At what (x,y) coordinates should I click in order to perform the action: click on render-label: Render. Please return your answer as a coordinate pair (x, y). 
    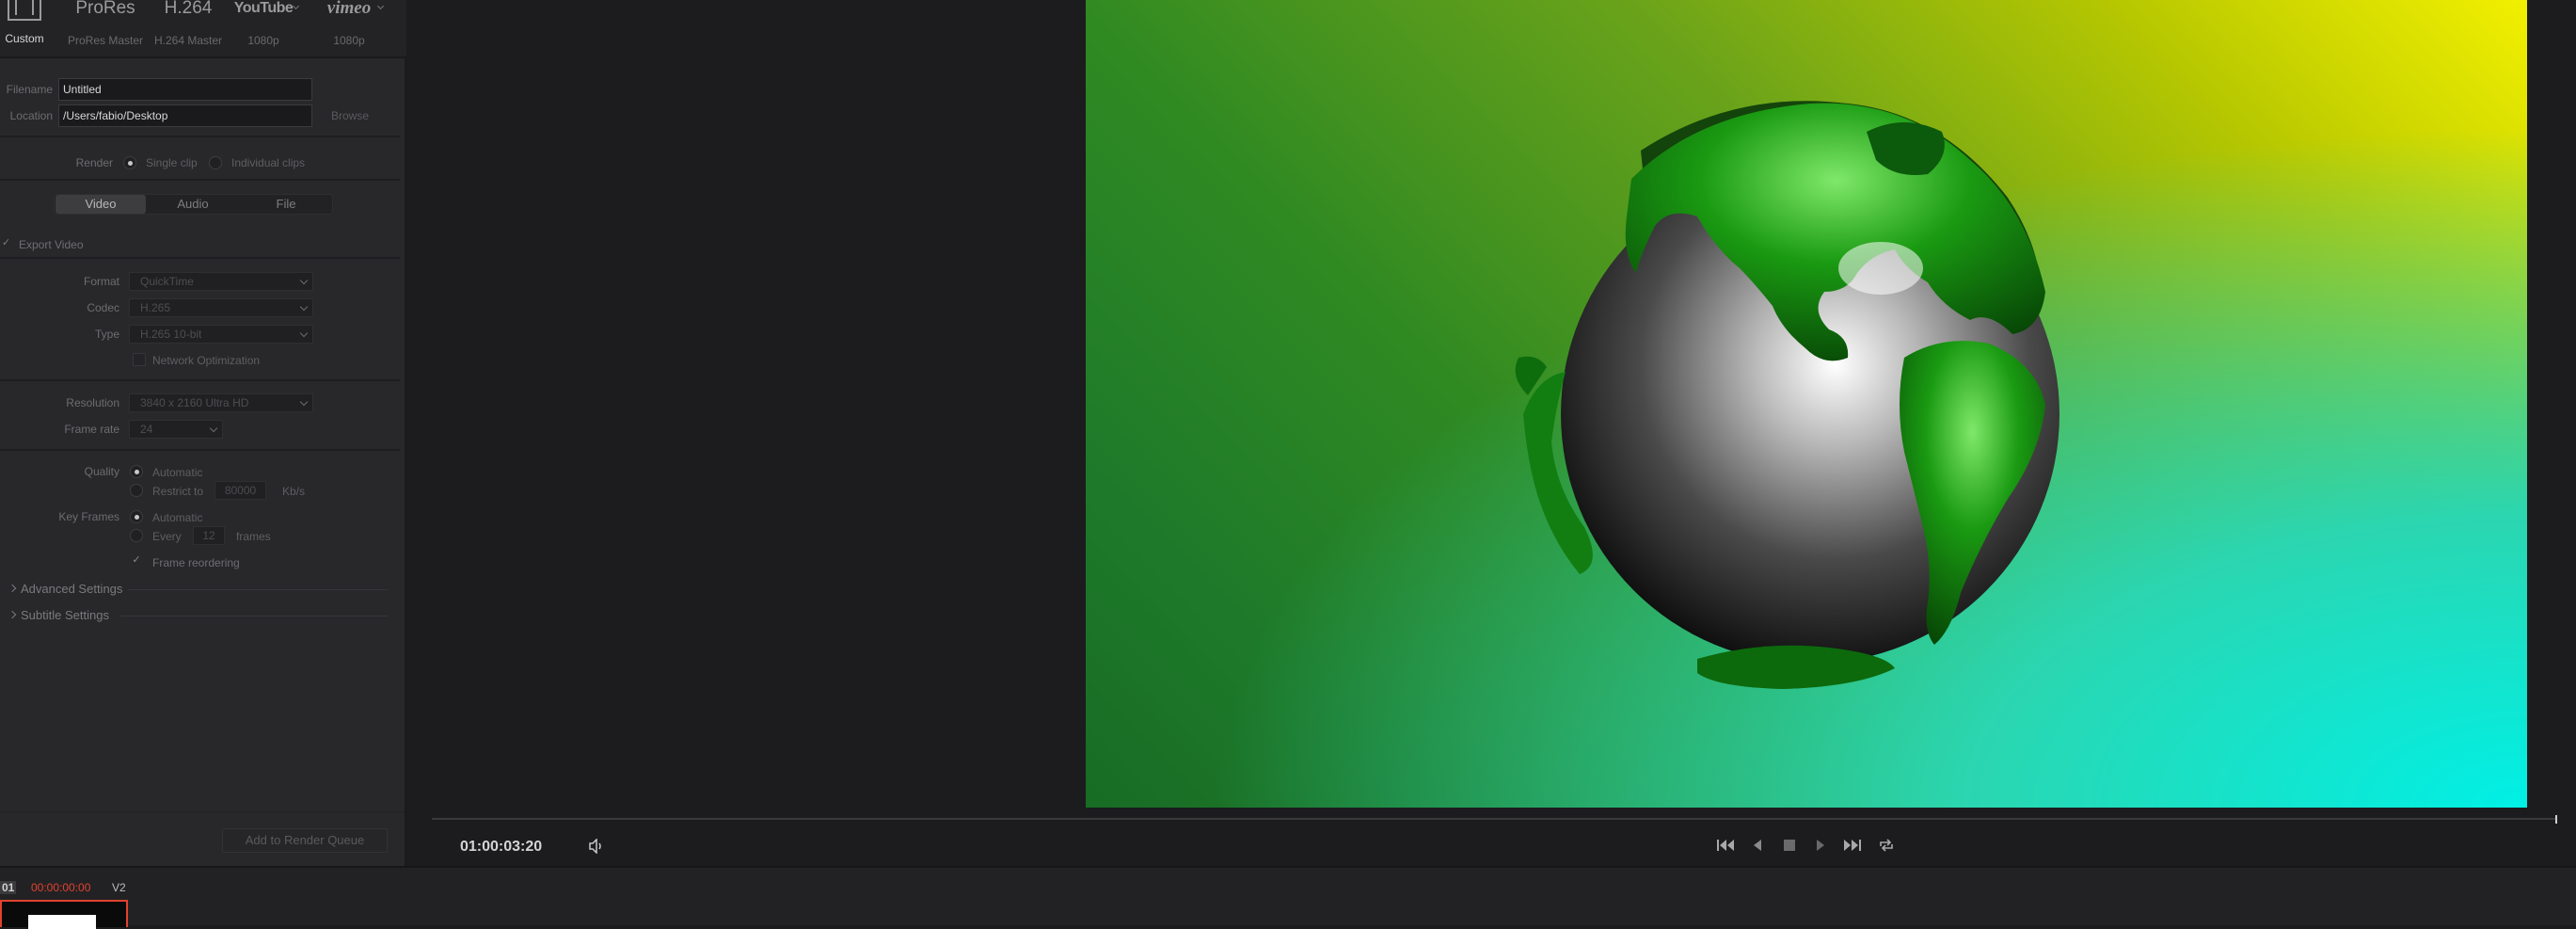
    Looking at the image, I should click on (94, 162).